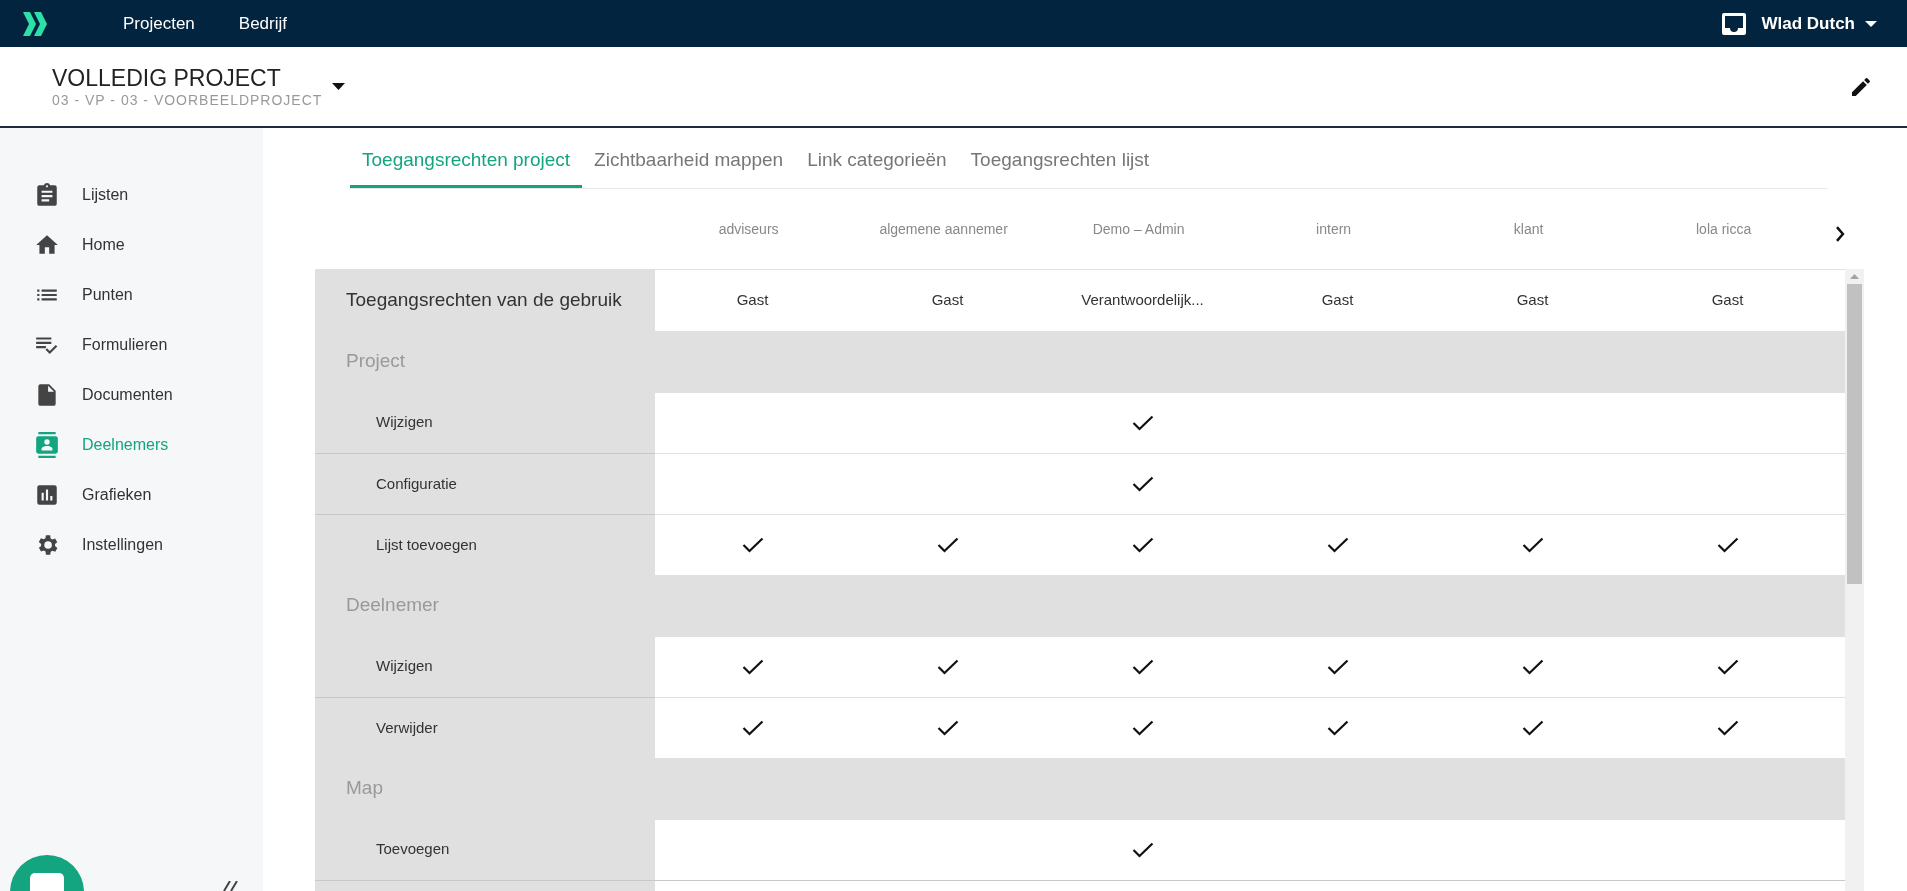  What do you see at coordinates (47, 195) in the screenshot?
I see `clipboard-icon` at bounding box center [47, 195].